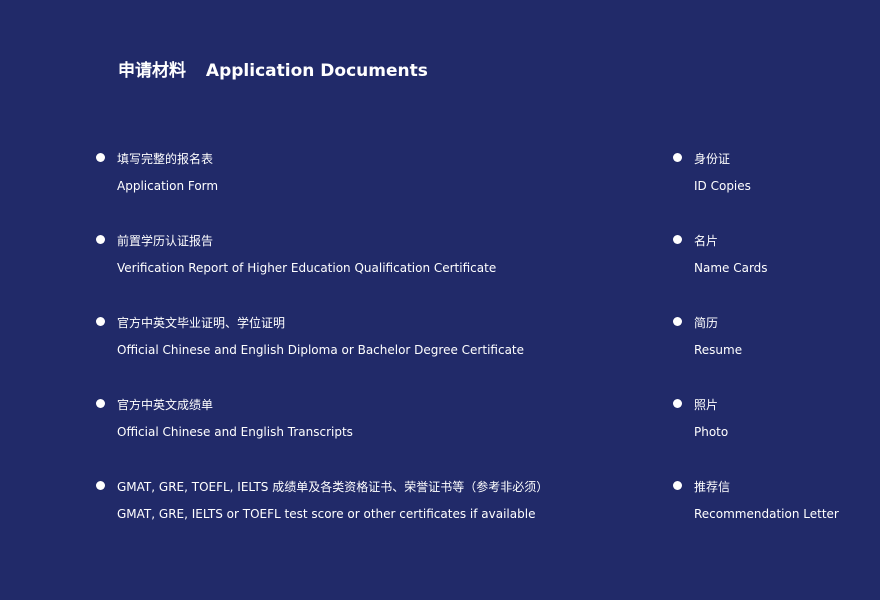 The height and width of the screenshot is (600, 880). I want to click on list-item: 身份证 ID Copies, so click(756, 191).